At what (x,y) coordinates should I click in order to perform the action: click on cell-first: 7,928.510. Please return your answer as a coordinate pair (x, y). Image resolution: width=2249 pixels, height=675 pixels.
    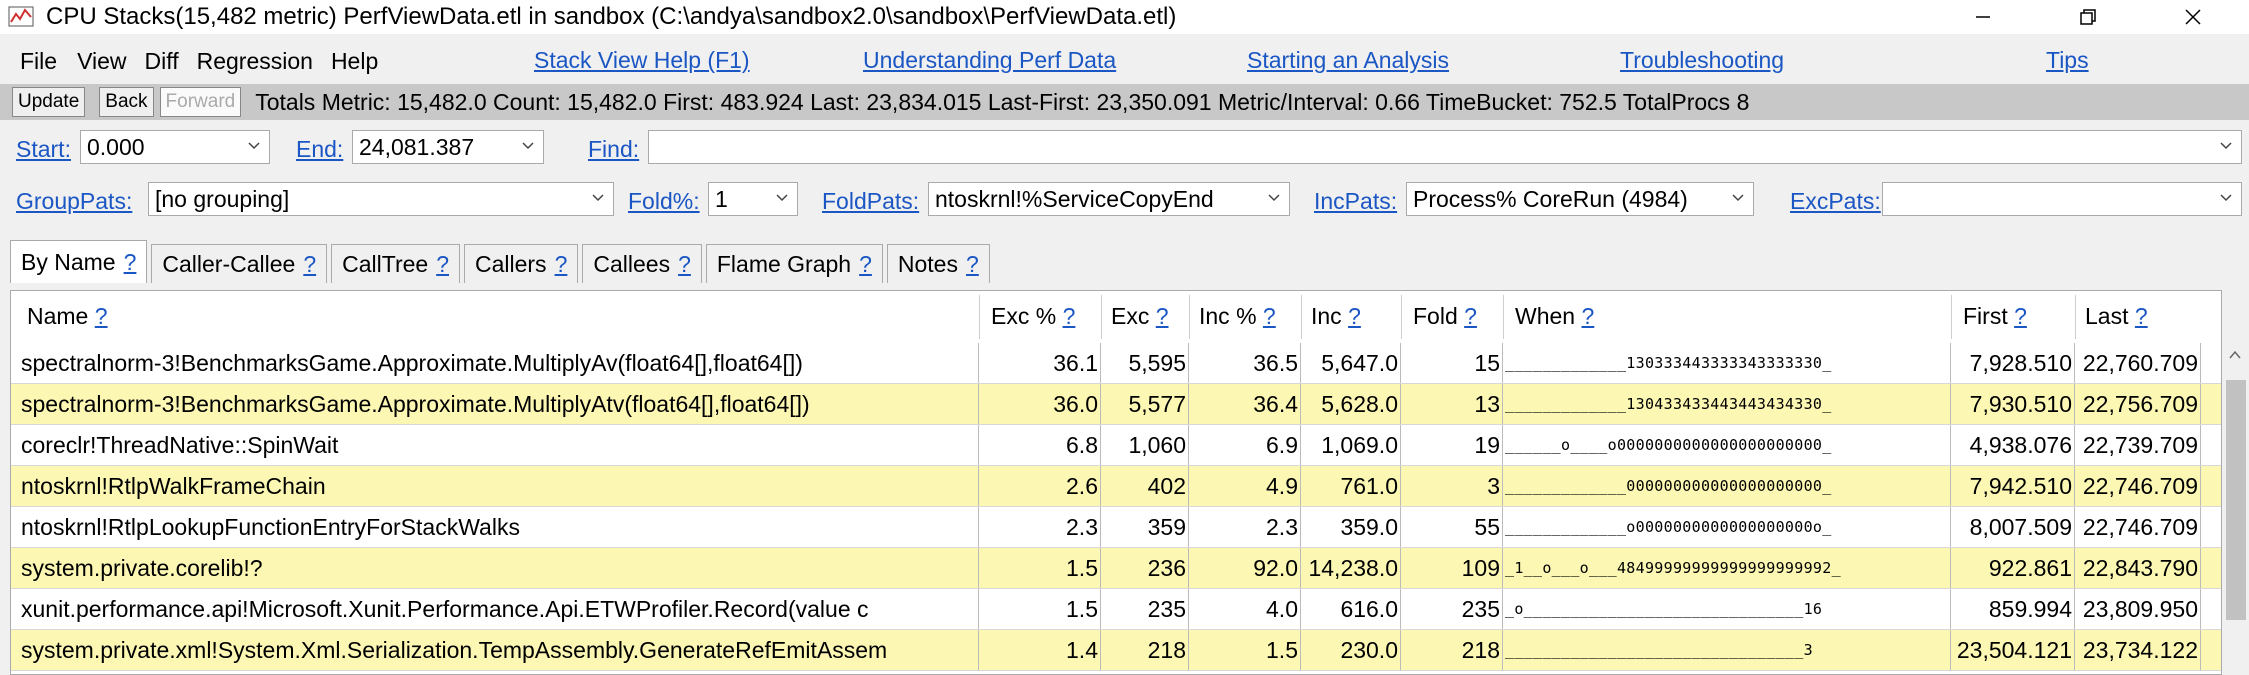
    Looking at the image, I should click on (2013, 363).